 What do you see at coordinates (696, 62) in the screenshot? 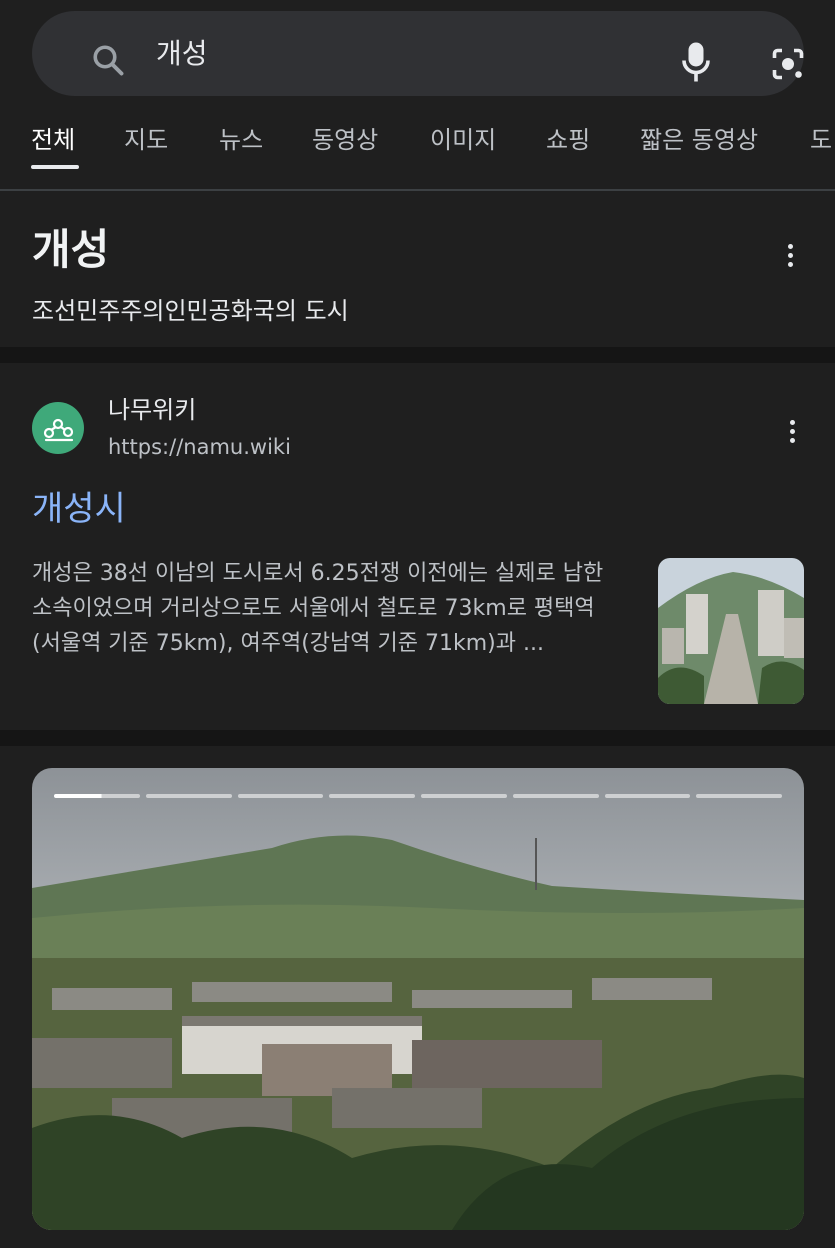
I see `microphone-icon` at bounding box center [696, 62].